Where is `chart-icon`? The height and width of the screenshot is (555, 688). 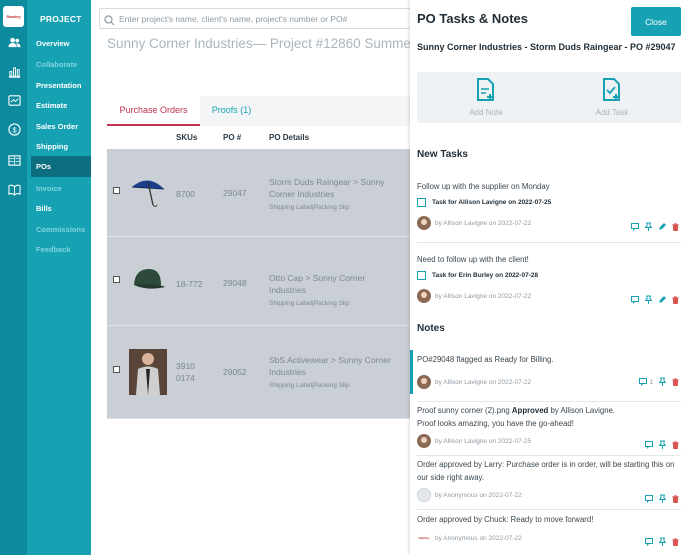 chart-icon is located at coordinates (14, 71).